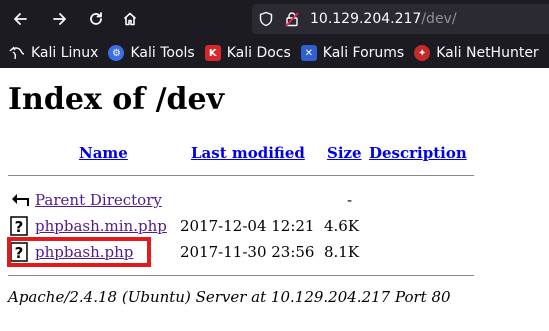 The image size is (549, 331). I want to click on insecure-lock-icon, so click(292, 19).